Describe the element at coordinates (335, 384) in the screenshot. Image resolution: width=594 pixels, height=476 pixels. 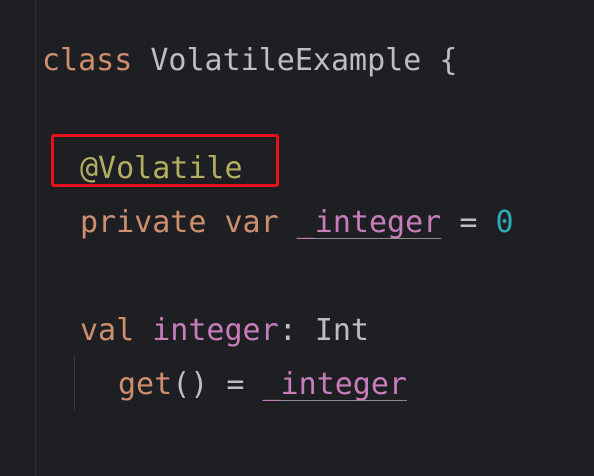
I see `getter-backing-property: _integer` at that location.